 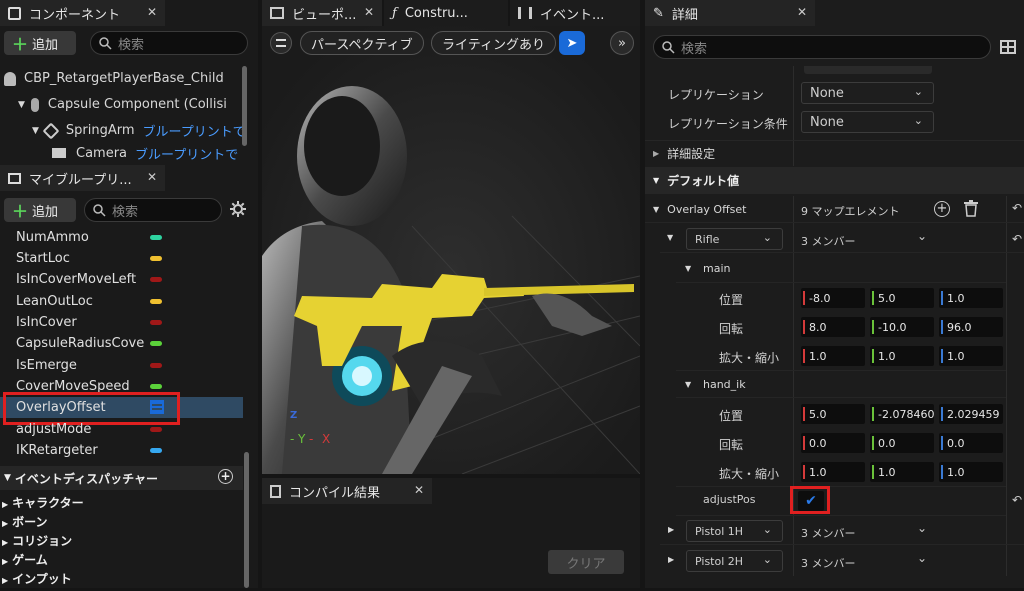 What do you see at coordinates (971, 443) in the screenshot?
I see `handik-rotation-z-field: 0.0` at bounding box center [971, 443].